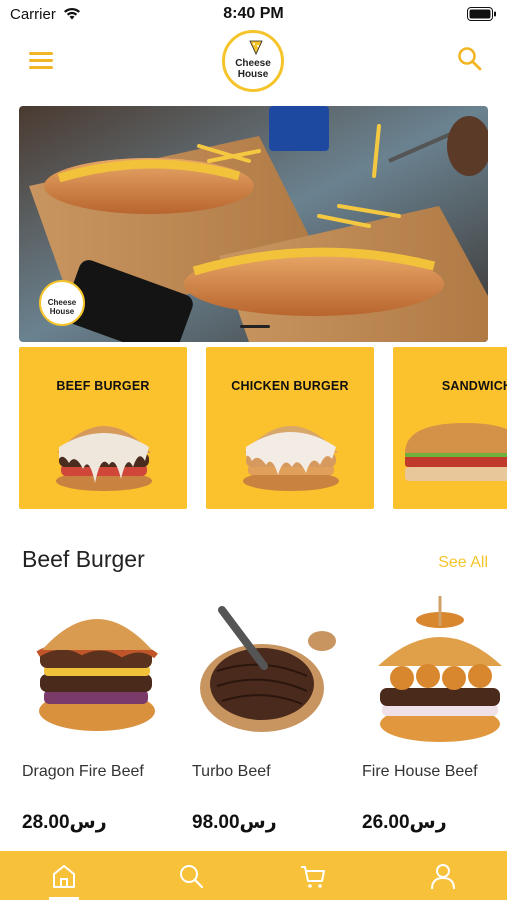 This screenshot has height=900, width=507. What do you see at coordinates (256, 47) in the screenshot?
I see `cheese-cone-icon` at bounding box center [256, 47].